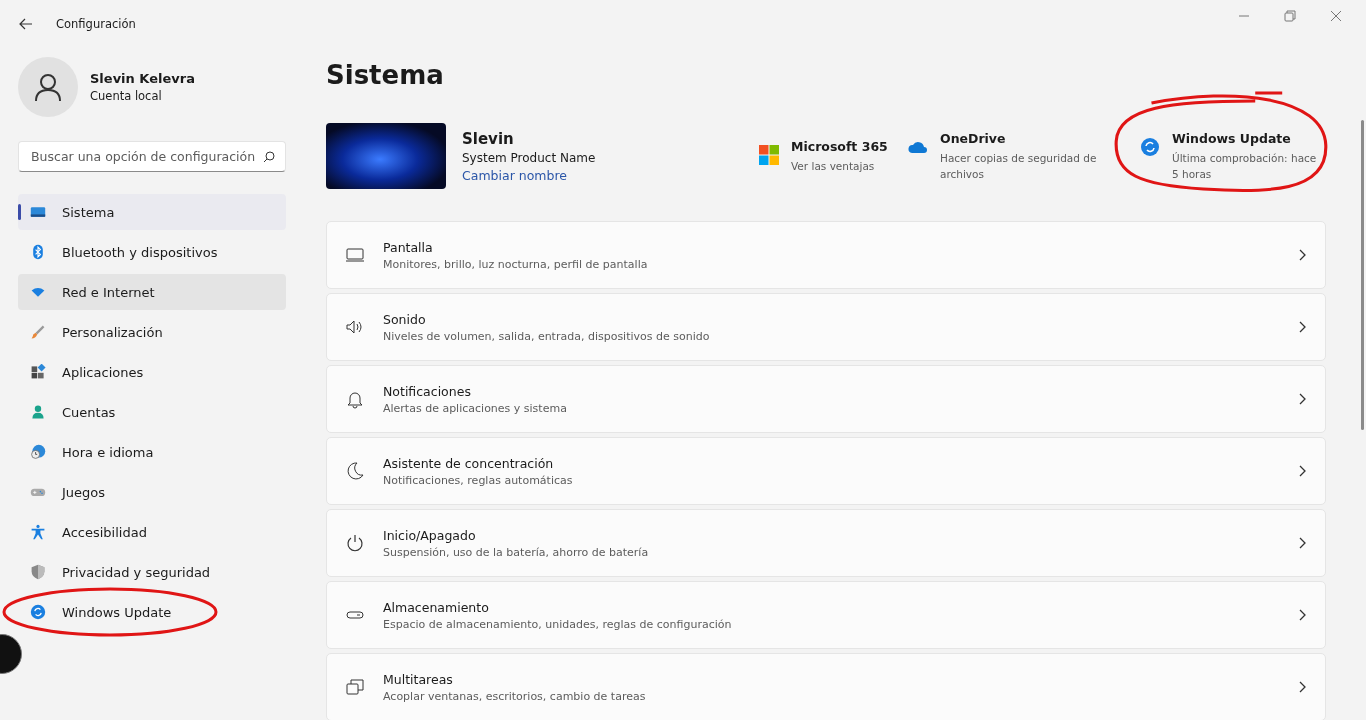  I want to click on sidebar-item: Aplicaciones, so click(152, 372).